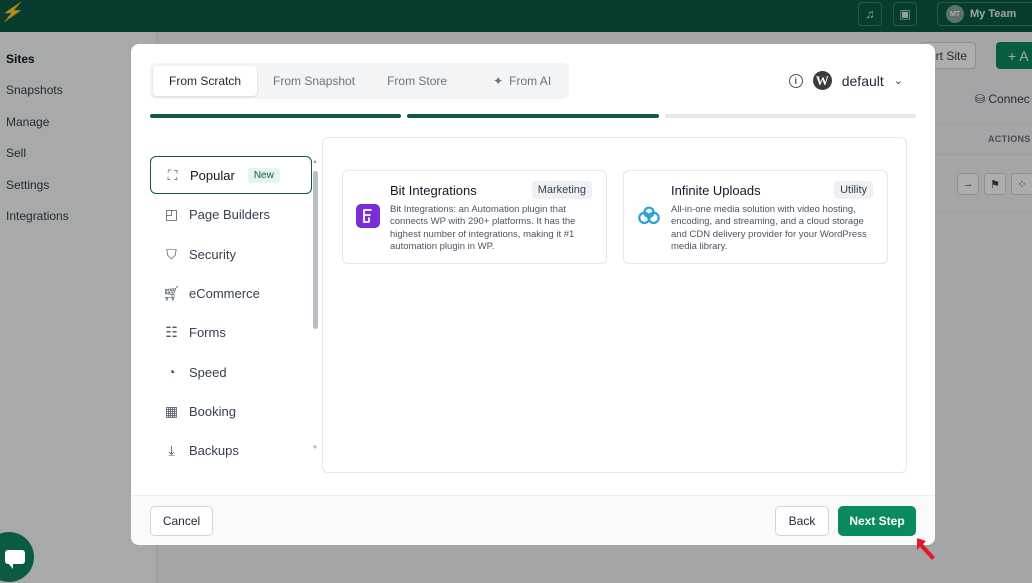  I want to click on shield-icon: ⛉, so click(171, 253).